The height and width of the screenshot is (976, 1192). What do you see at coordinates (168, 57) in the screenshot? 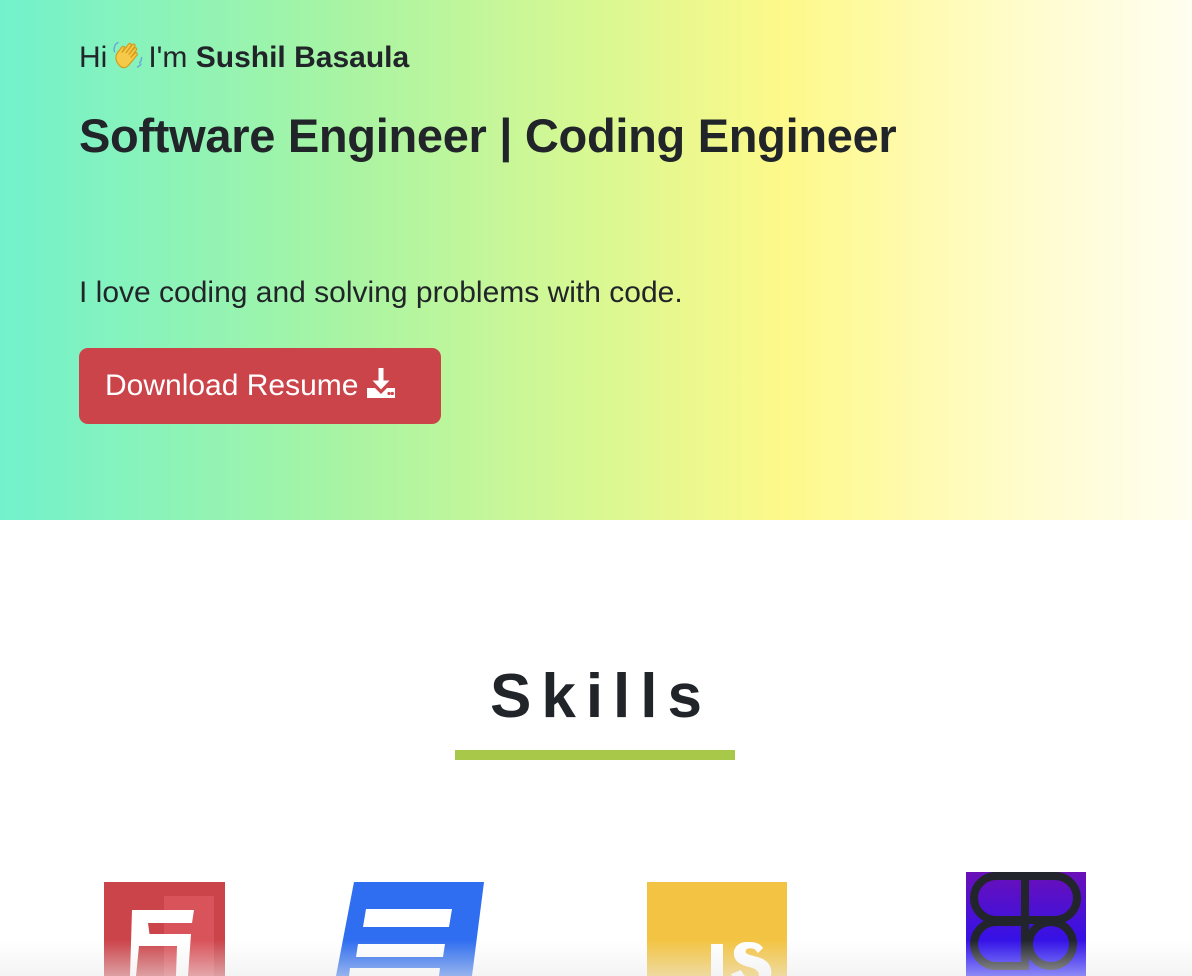
I see `greeting-im: I'm` at bounding box center [168, 57].